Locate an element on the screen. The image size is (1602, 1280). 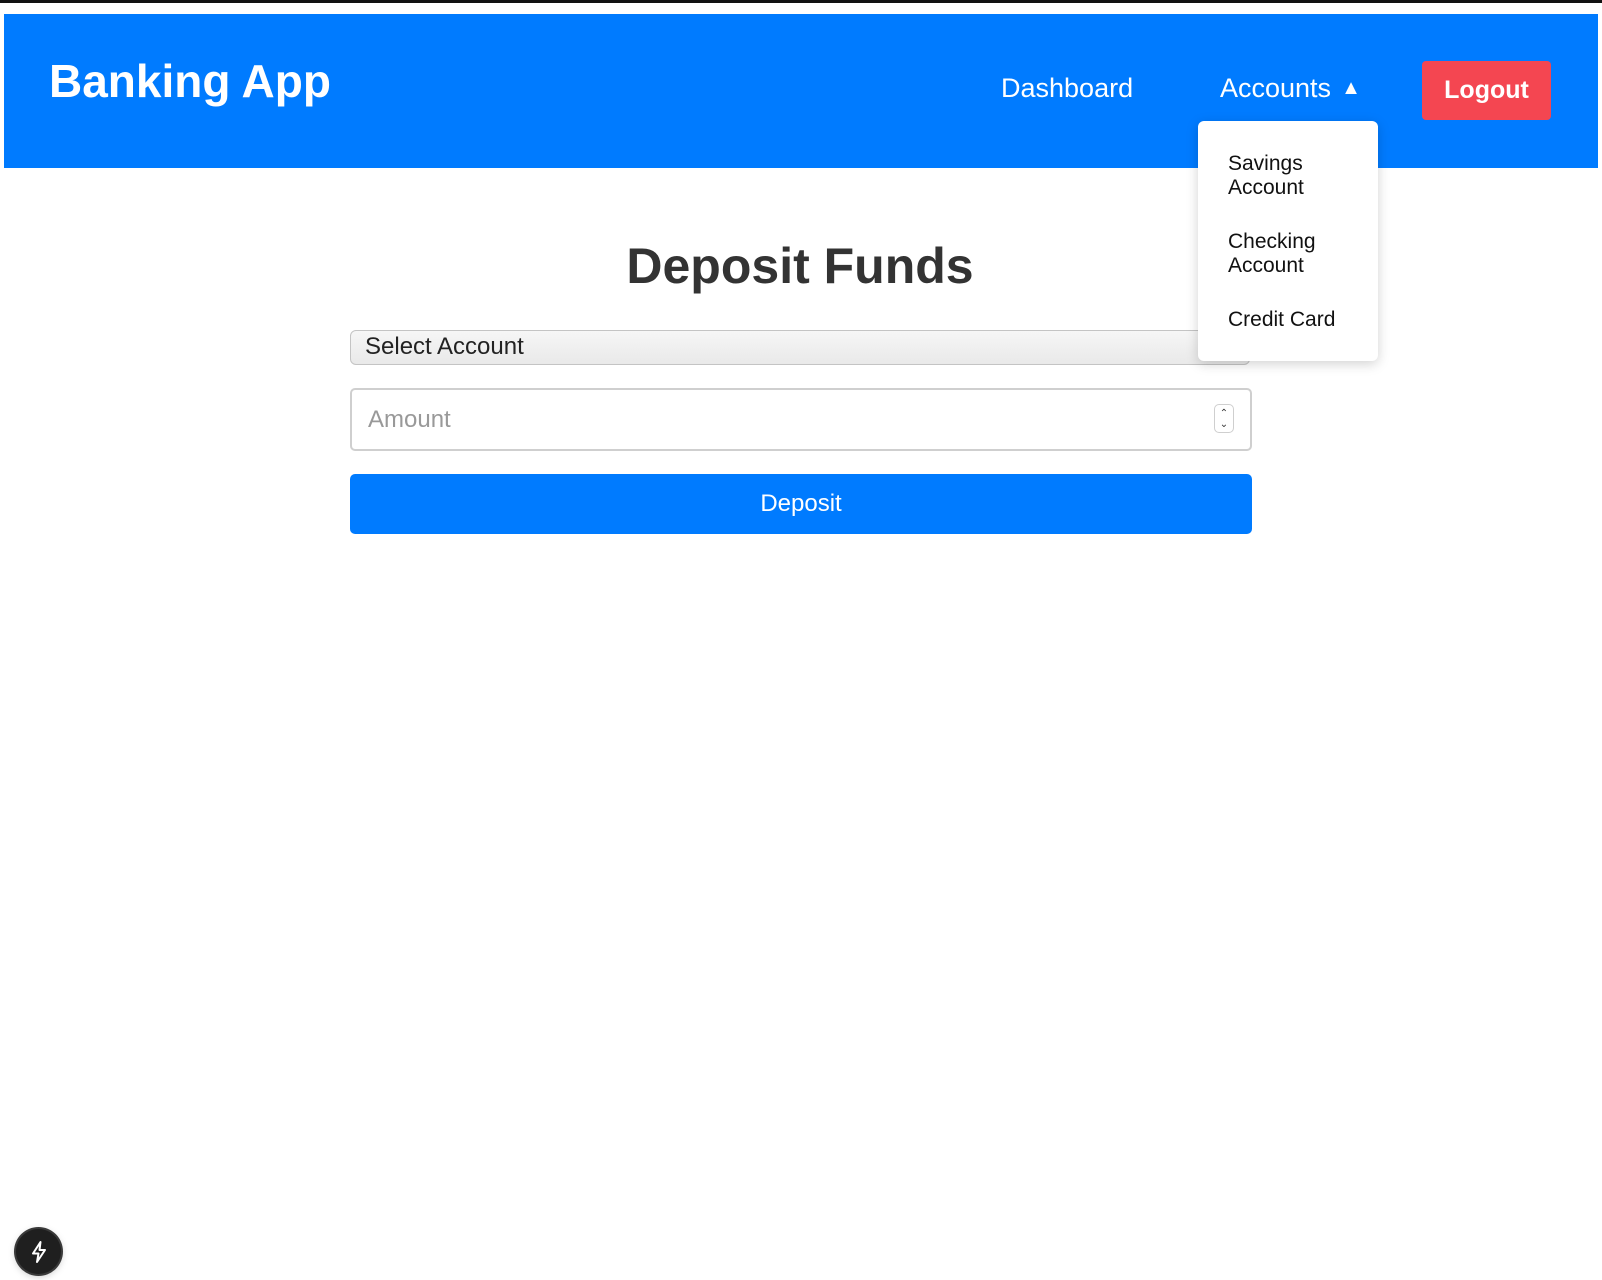
logout-button: Logout is located at coordinates (1486, 90).